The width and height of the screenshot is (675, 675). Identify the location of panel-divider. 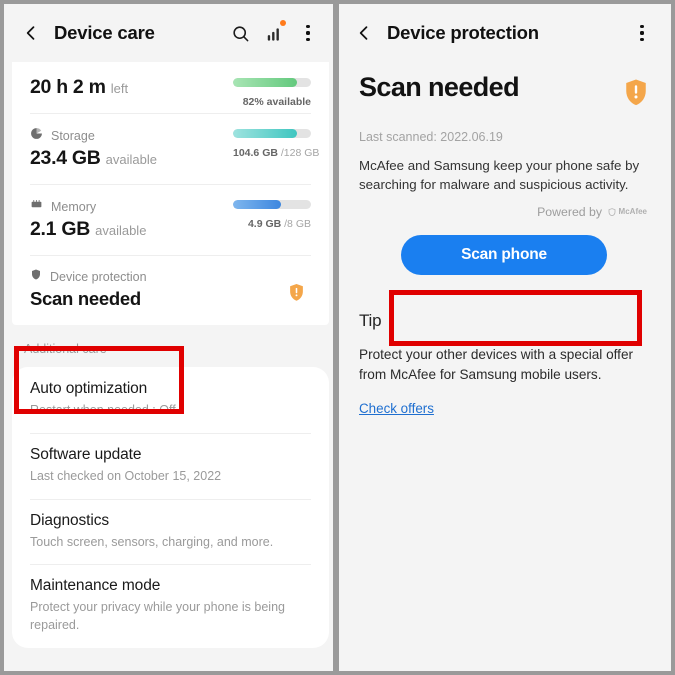
(336, 337).